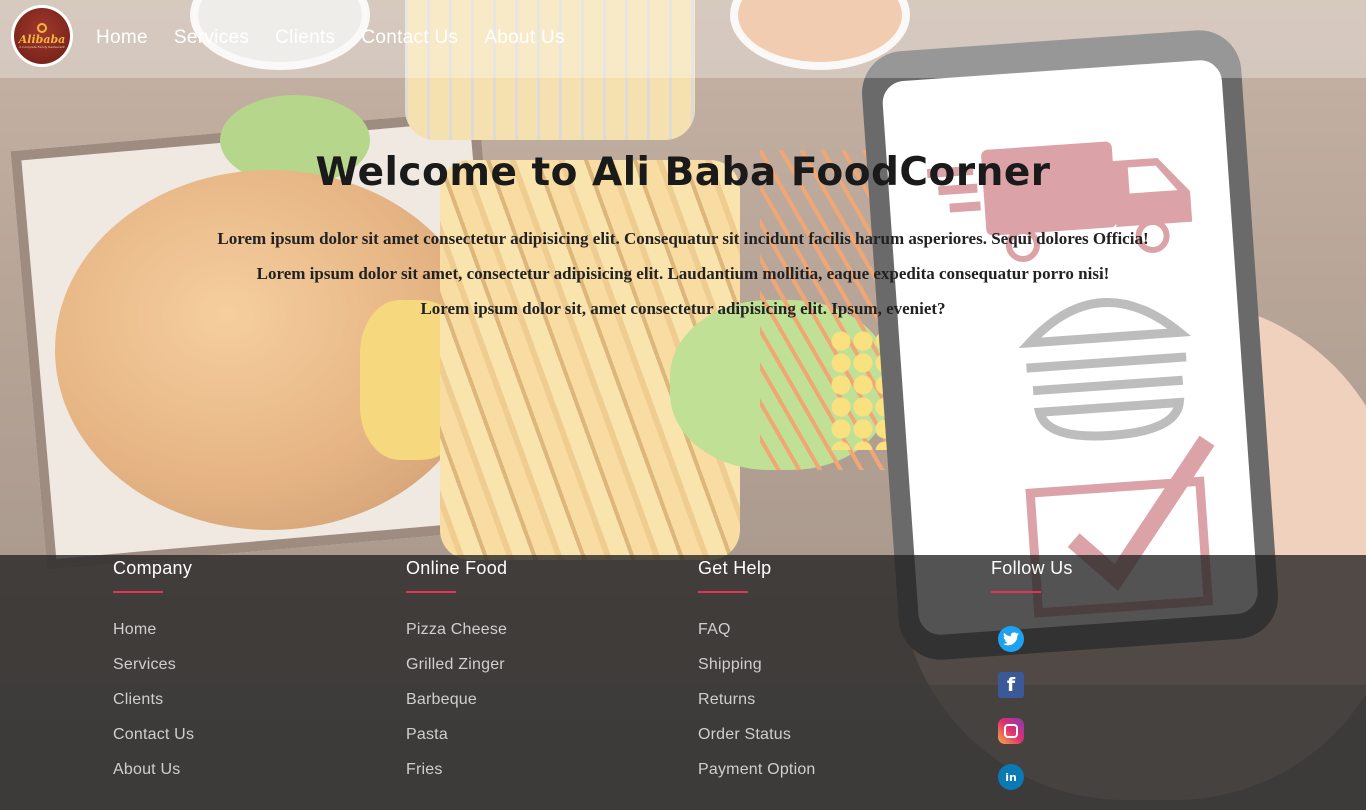  I want to click on logo-text: Alibaba, so click(42, 39).